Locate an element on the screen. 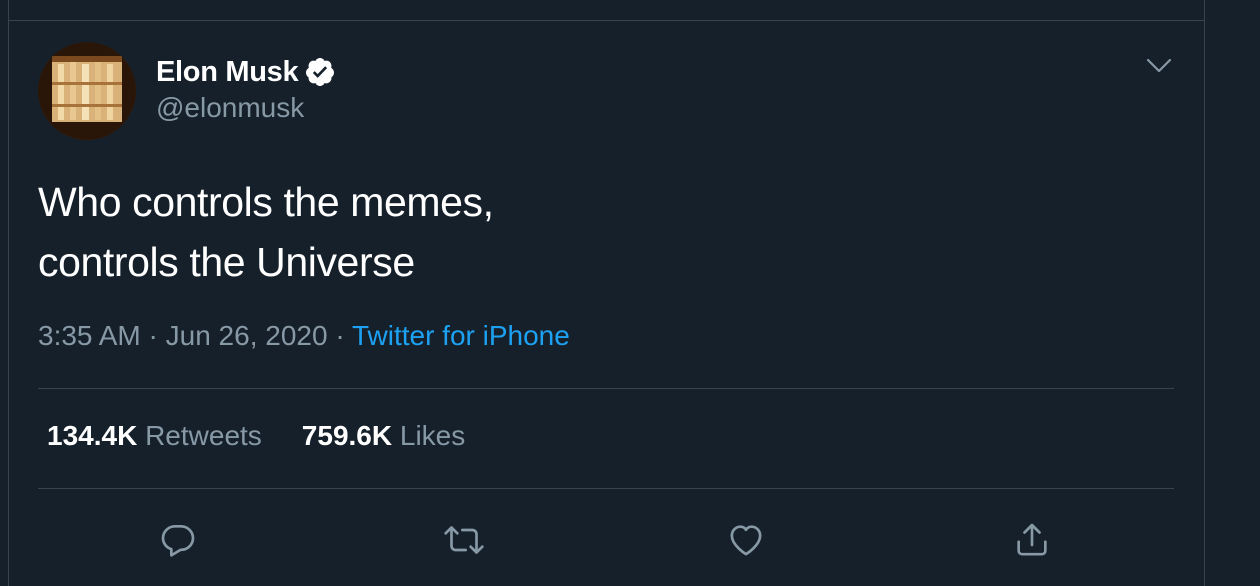 This screenshot has width=1260, height=586. retweets-stat: 134.4K Retweets is located at coordinates (154, 436).